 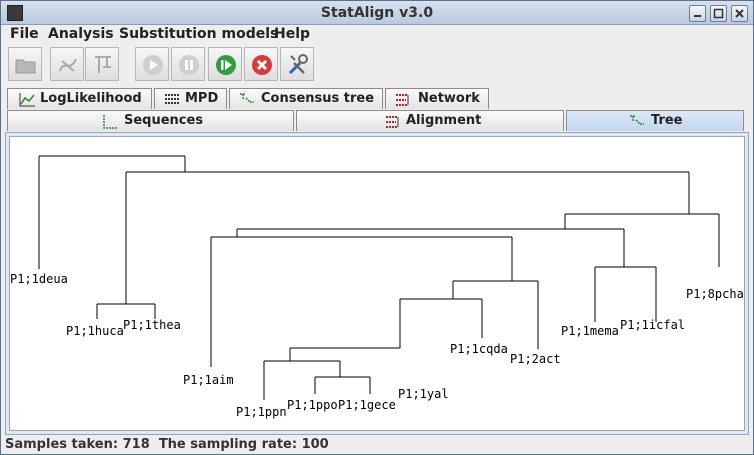 I want to click on leaf-label: P1;1yal, so click(x=423, y=394).